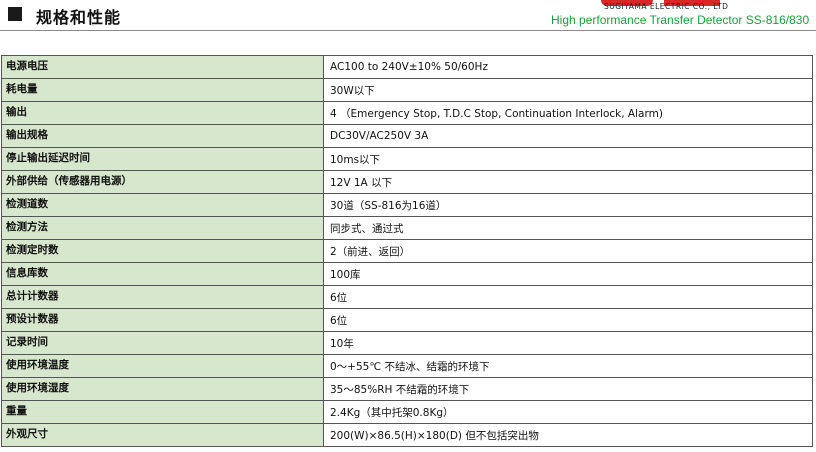 The image size is (816, 452). I want to click on company-name: SUGIYAMA ELECTRIC CO., LTD, so click(666, 6).